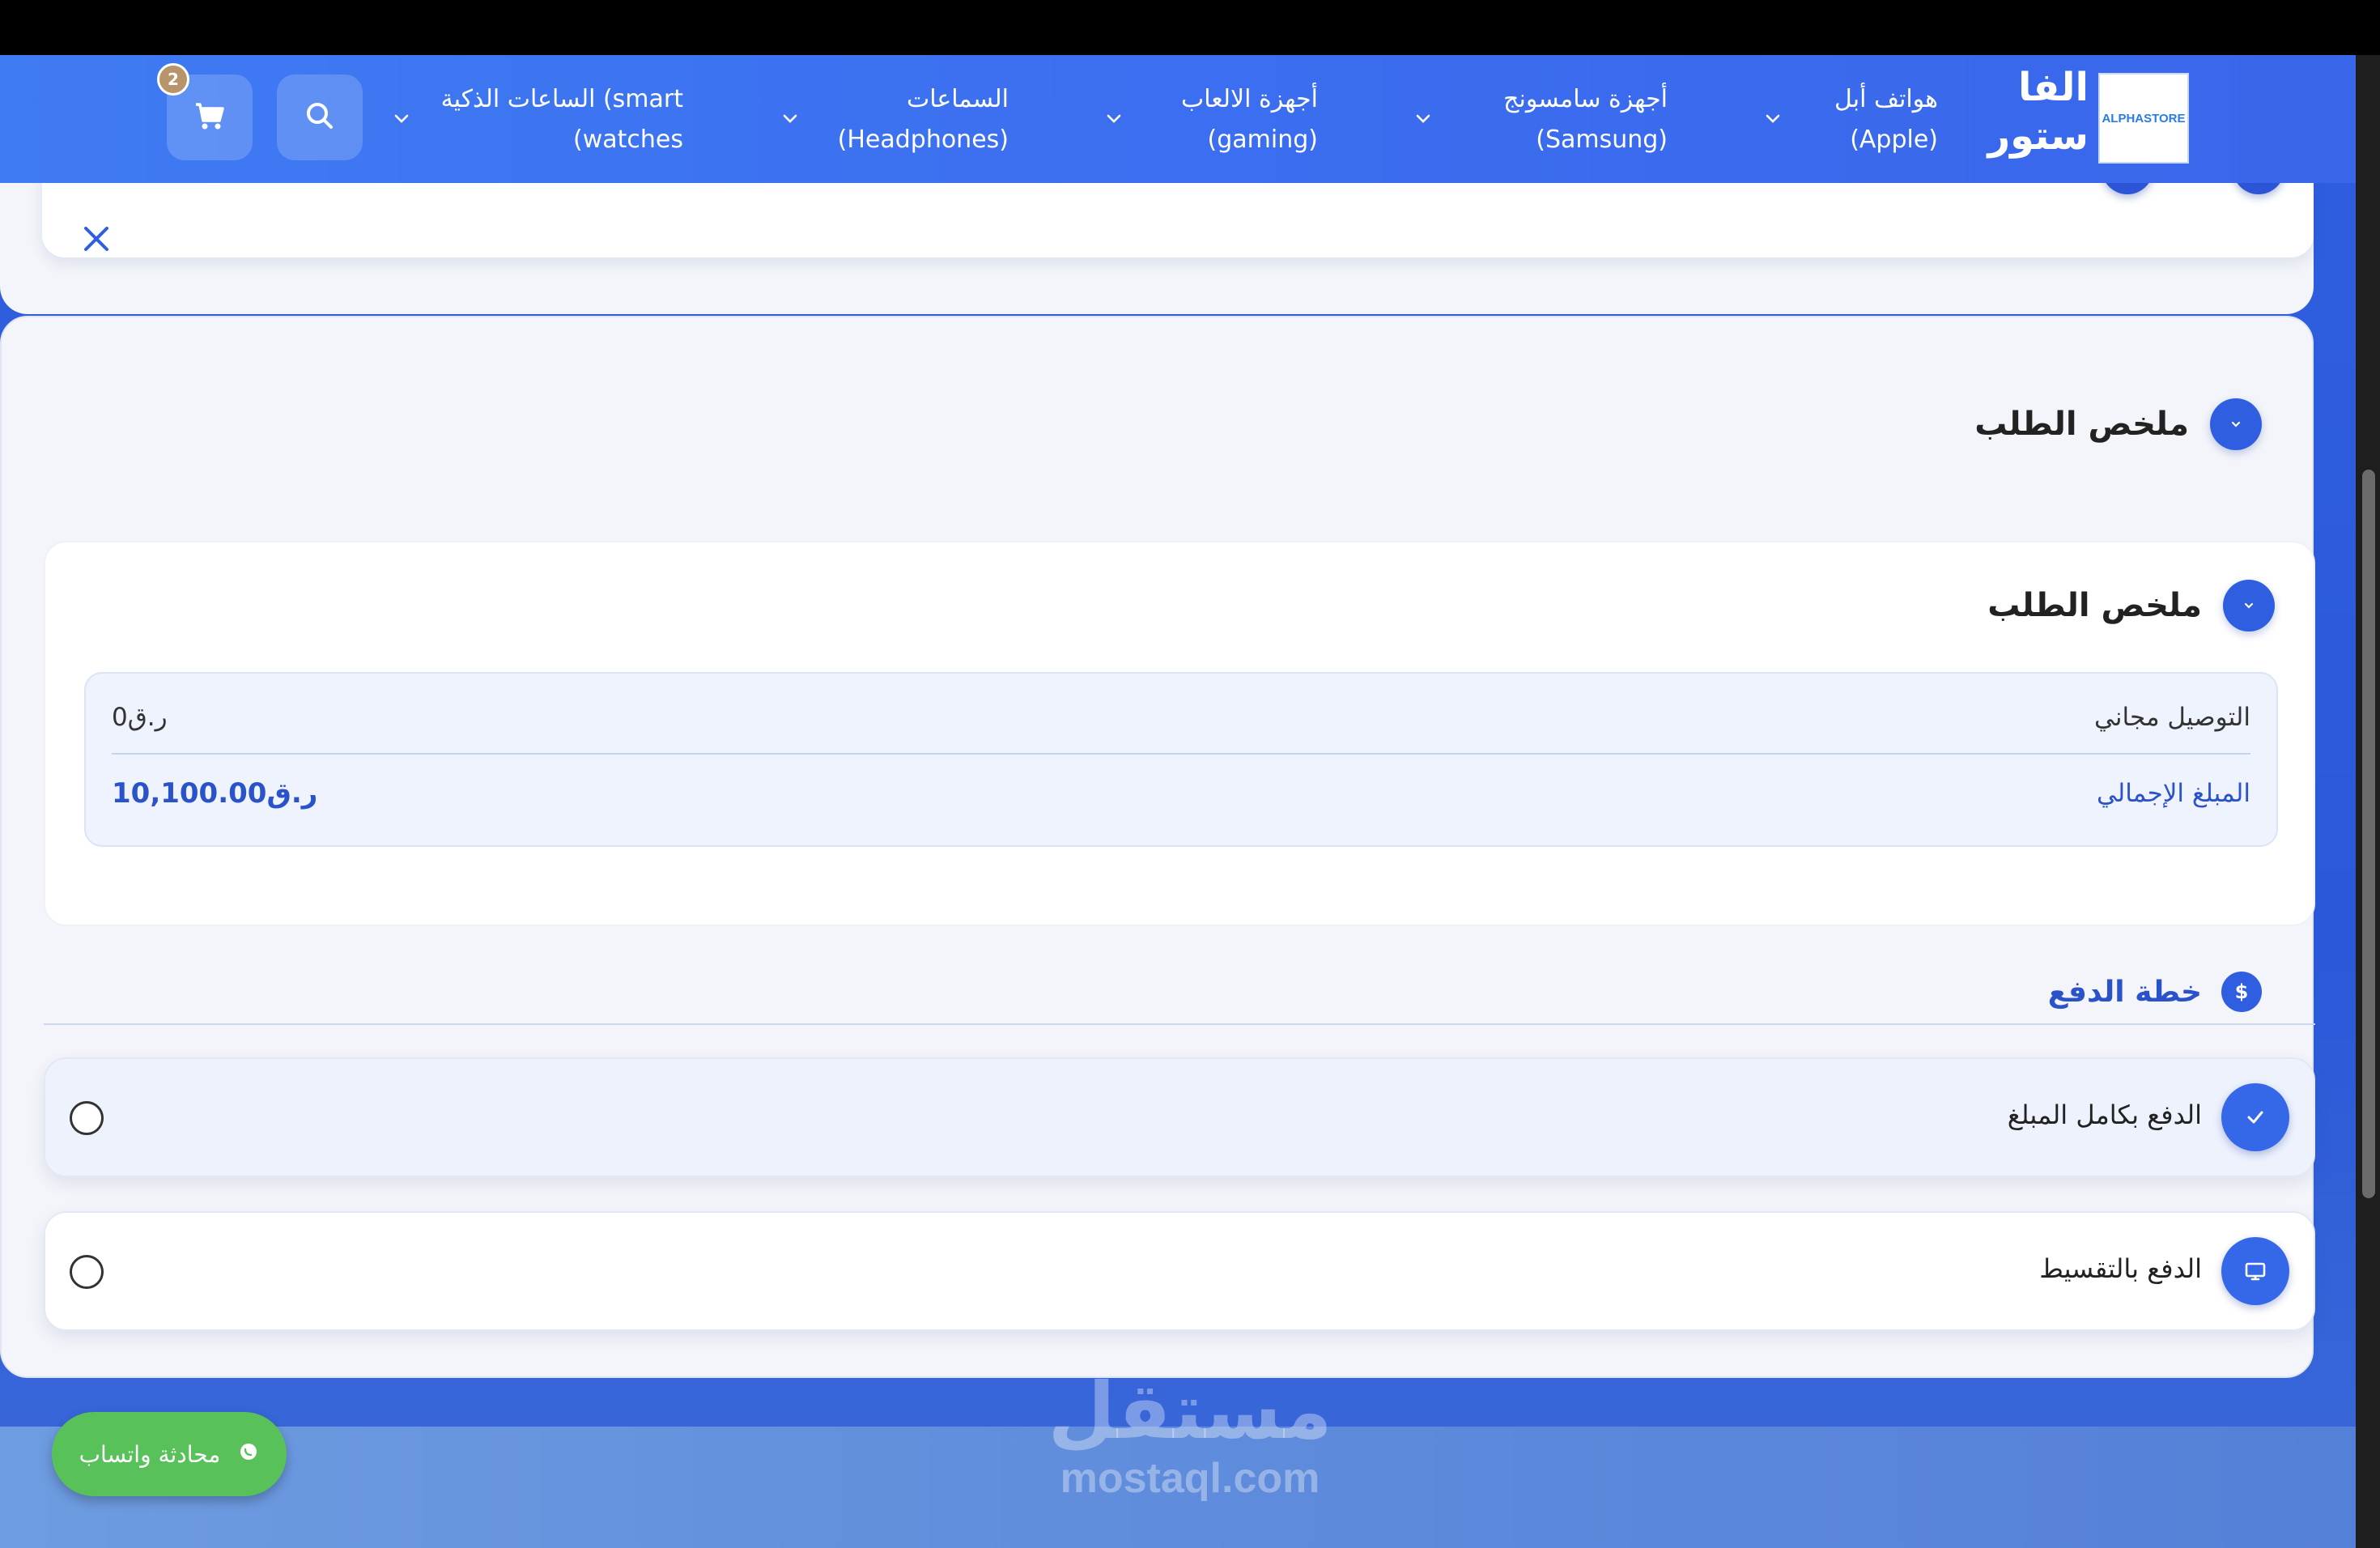  Describe the element at coordinates (2081, 425) in the screenshot. I see `section-title: ملخص الطلب` at that location.